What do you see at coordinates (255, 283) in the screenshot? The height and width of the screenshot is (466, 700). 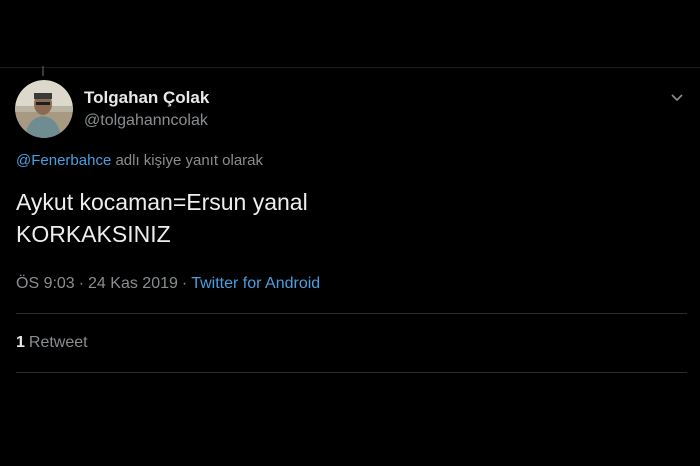 I see `tweet-source-link: Twitter for Android` at bounding box center [255, 283].